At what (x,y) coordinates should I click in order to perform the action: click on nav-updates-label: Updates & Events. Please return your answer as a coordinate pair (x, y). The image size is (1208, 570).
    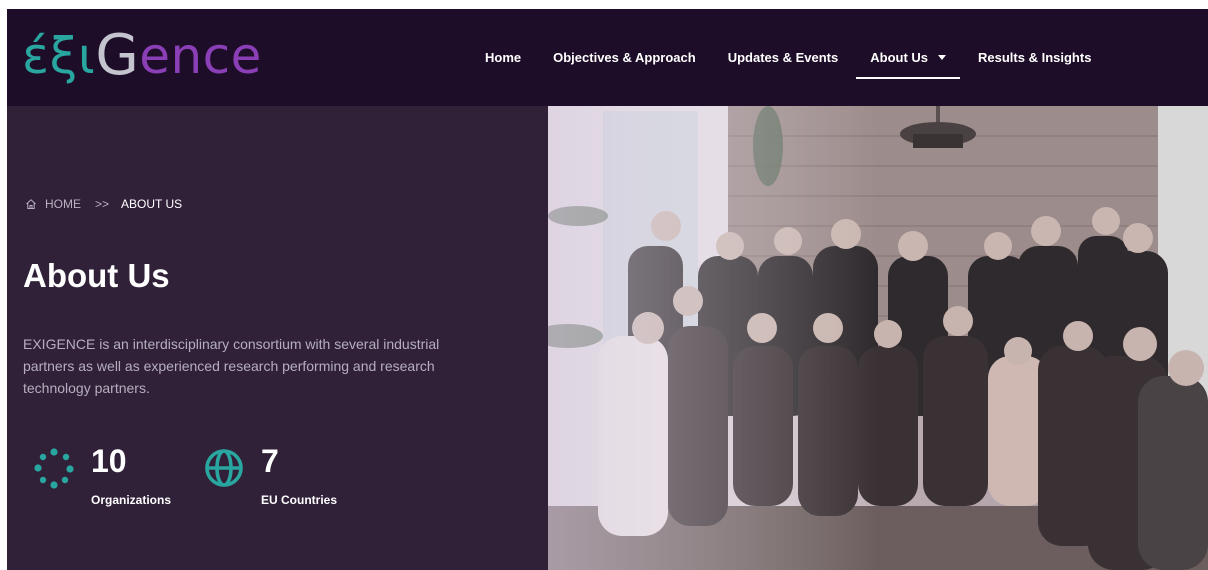
    Looking at the image, I should click on (783, 57).